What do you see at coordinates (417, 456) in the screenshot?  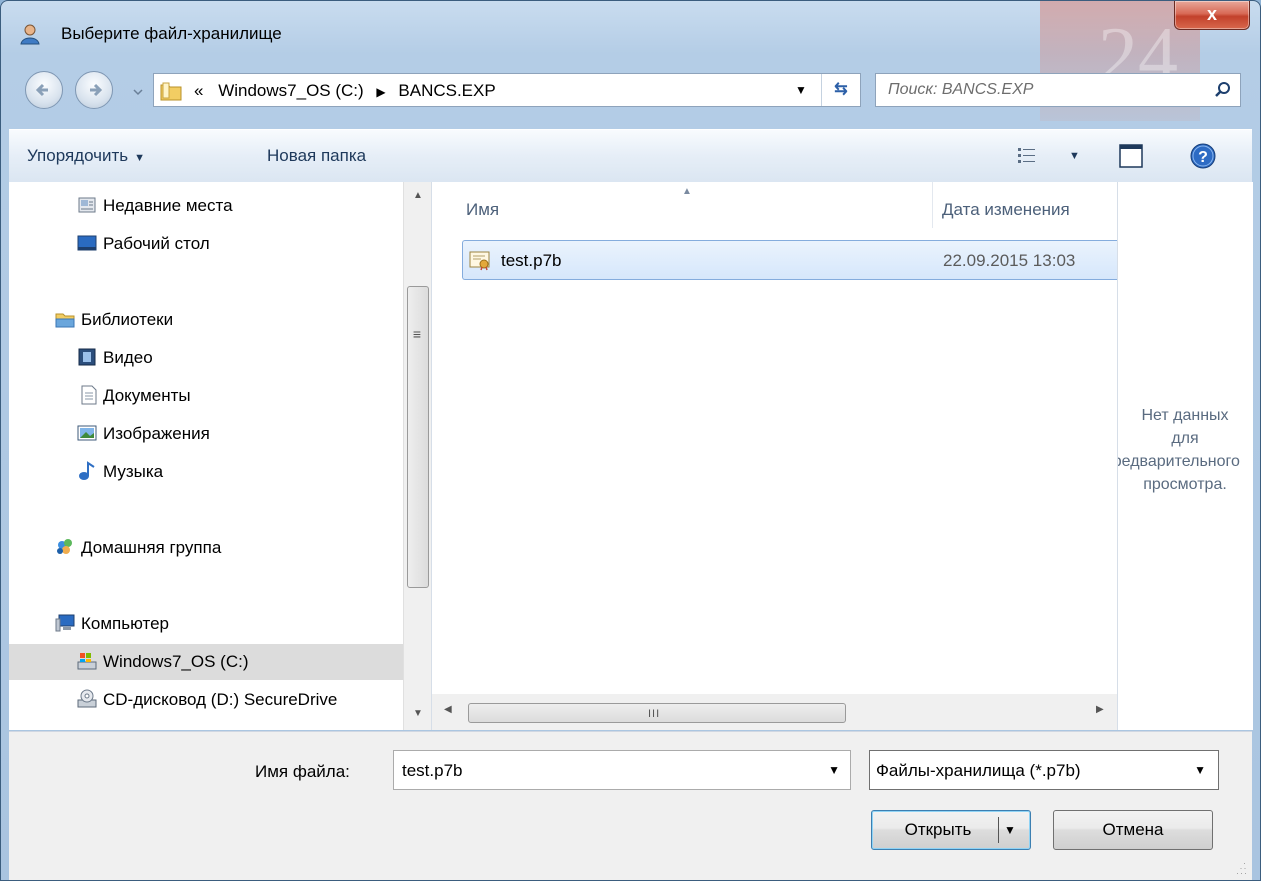 I see `navigation-pane-scrollbar: ▲ ≡ ▼` at bounding box center [417, 456].